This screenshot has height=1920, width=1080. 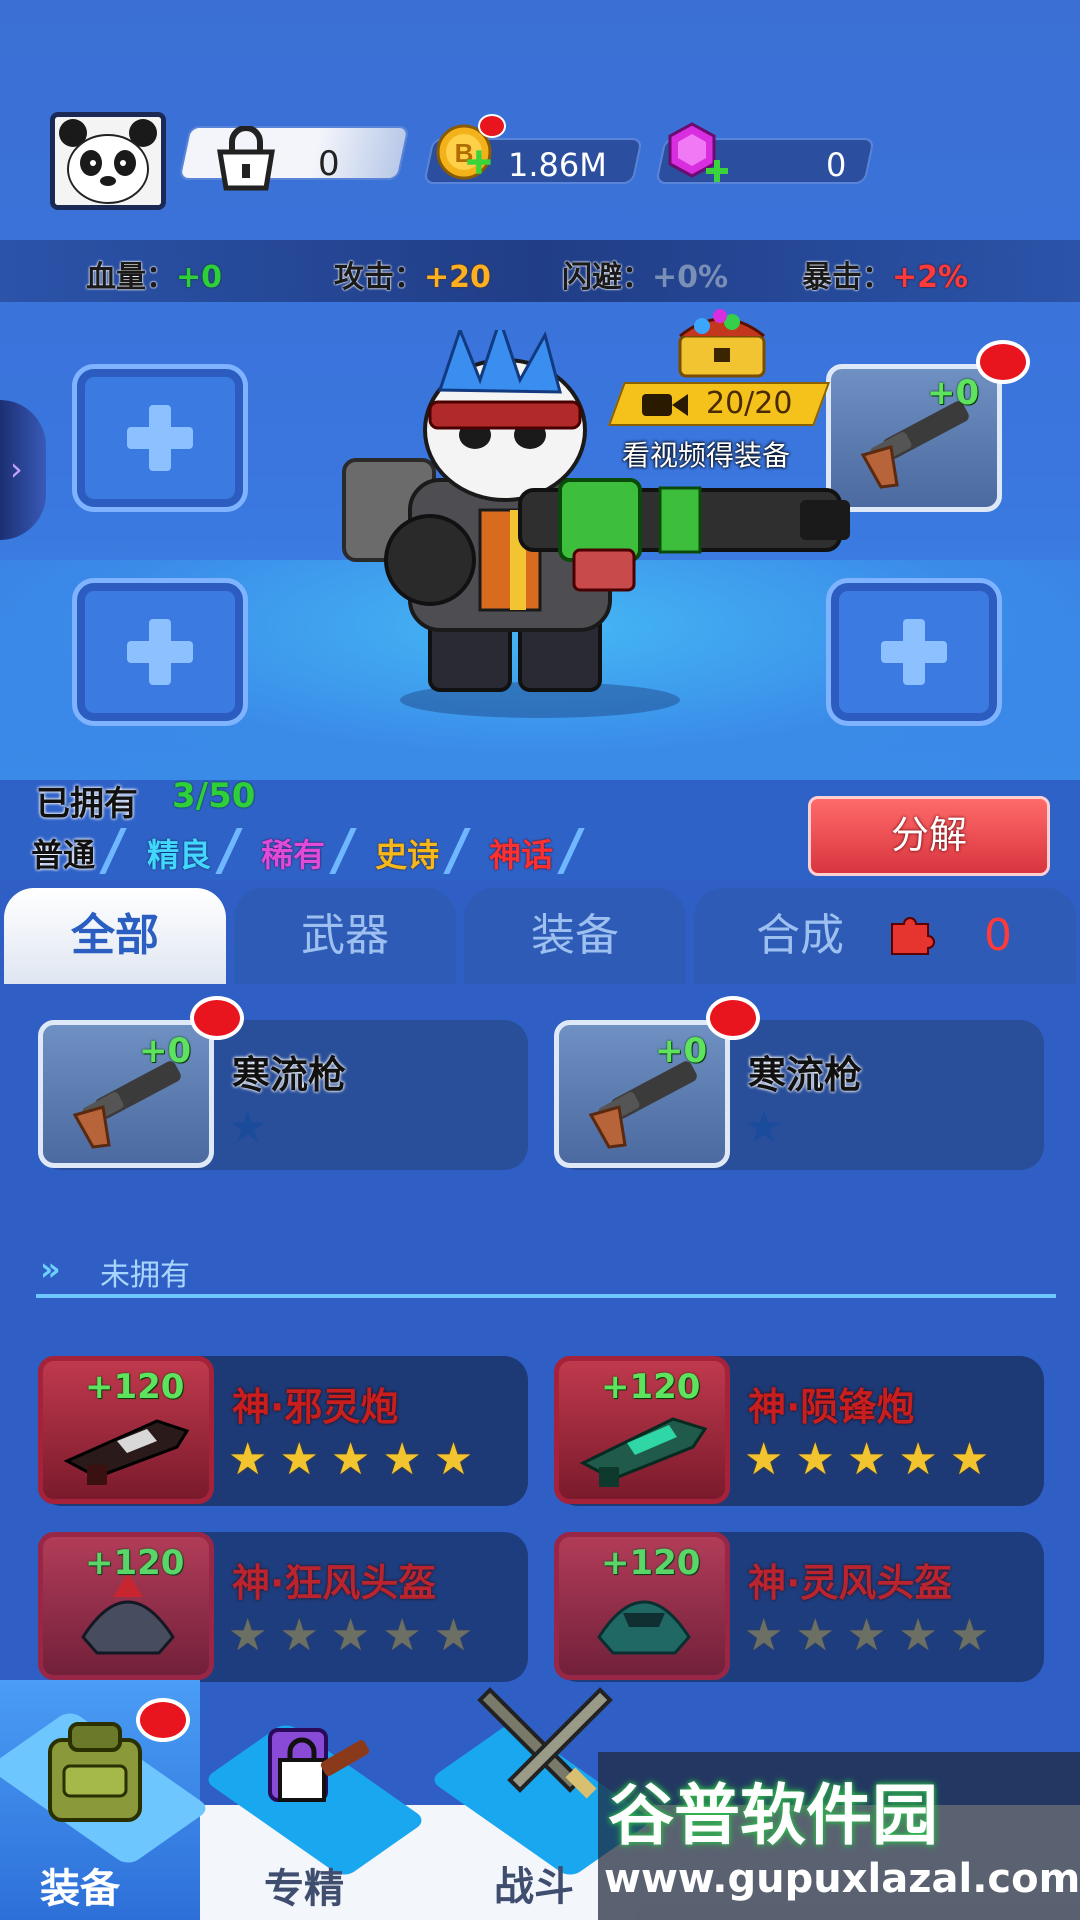 I want to click on nav-label: 战斗, so click(x=534, y=1887).